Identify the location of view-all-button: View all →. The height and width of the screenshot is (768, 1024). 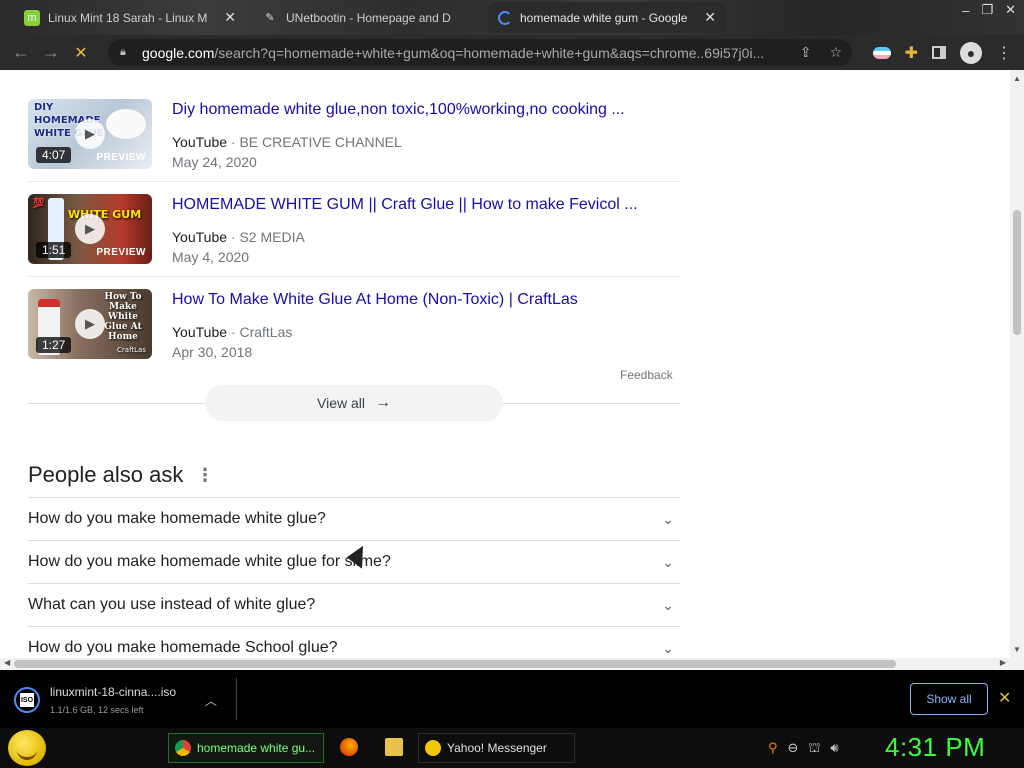
(354, 403).